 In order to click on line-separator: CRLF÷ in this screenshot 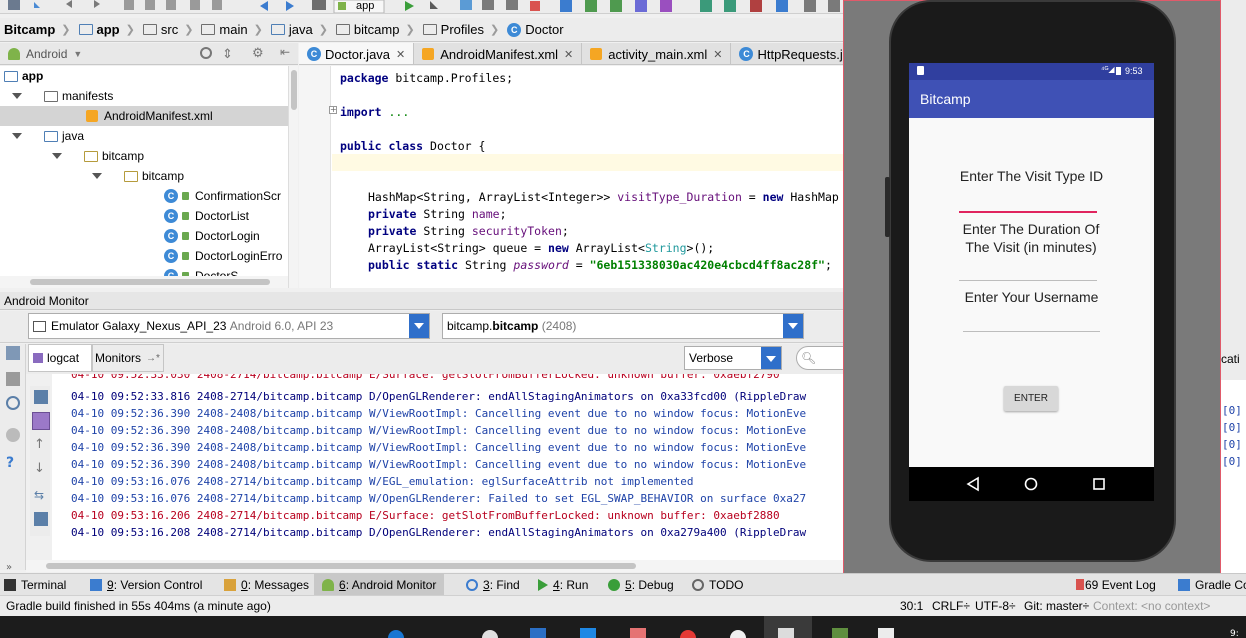, I will do `click(951, 606)`.